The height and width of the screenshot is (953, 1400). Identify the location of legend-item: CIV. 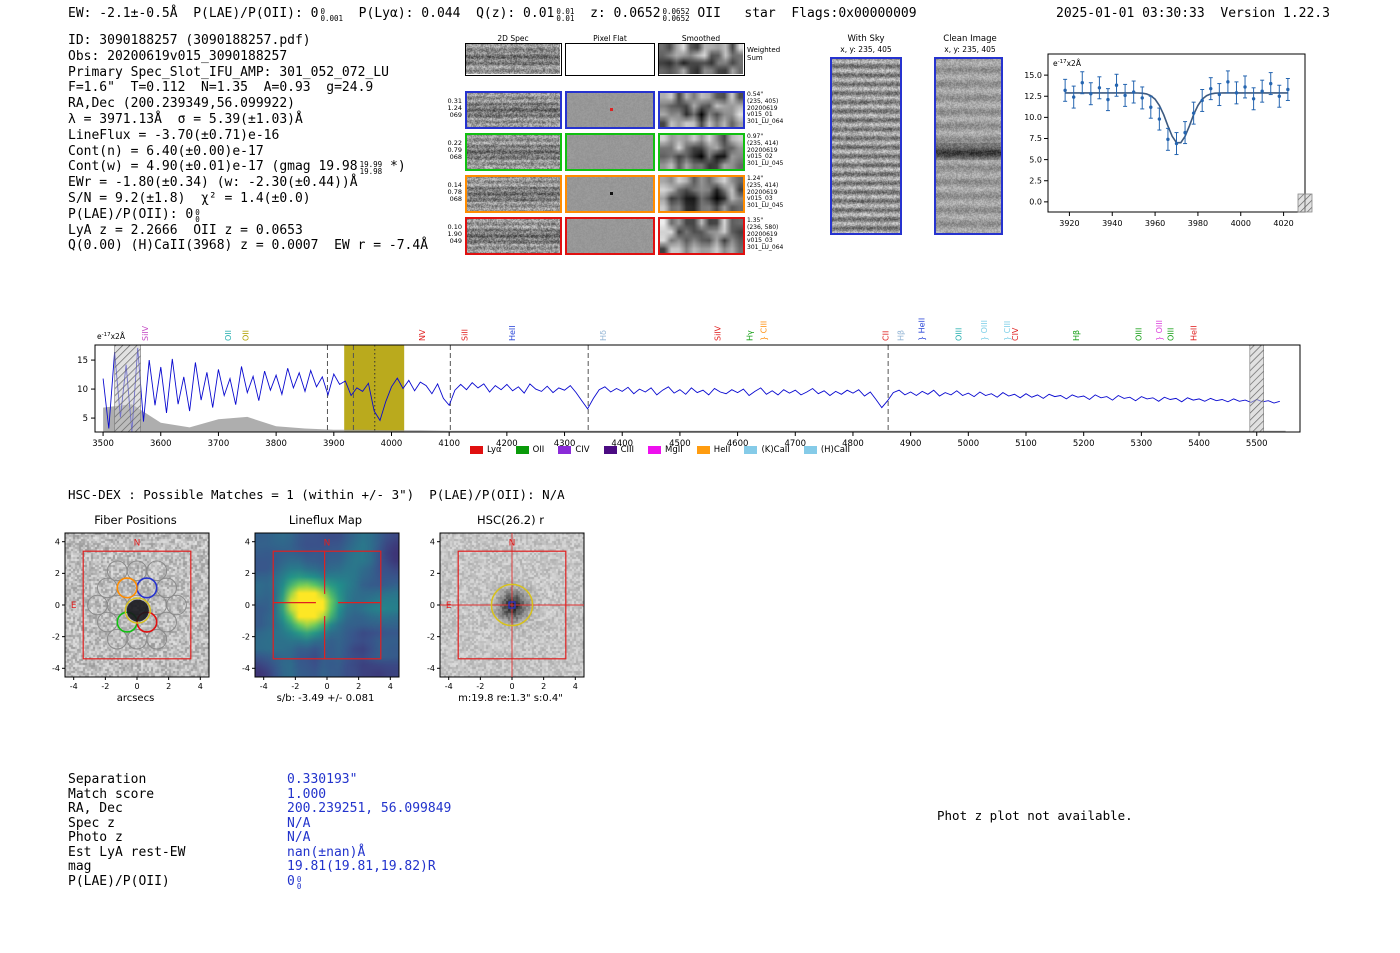
(574, 450).